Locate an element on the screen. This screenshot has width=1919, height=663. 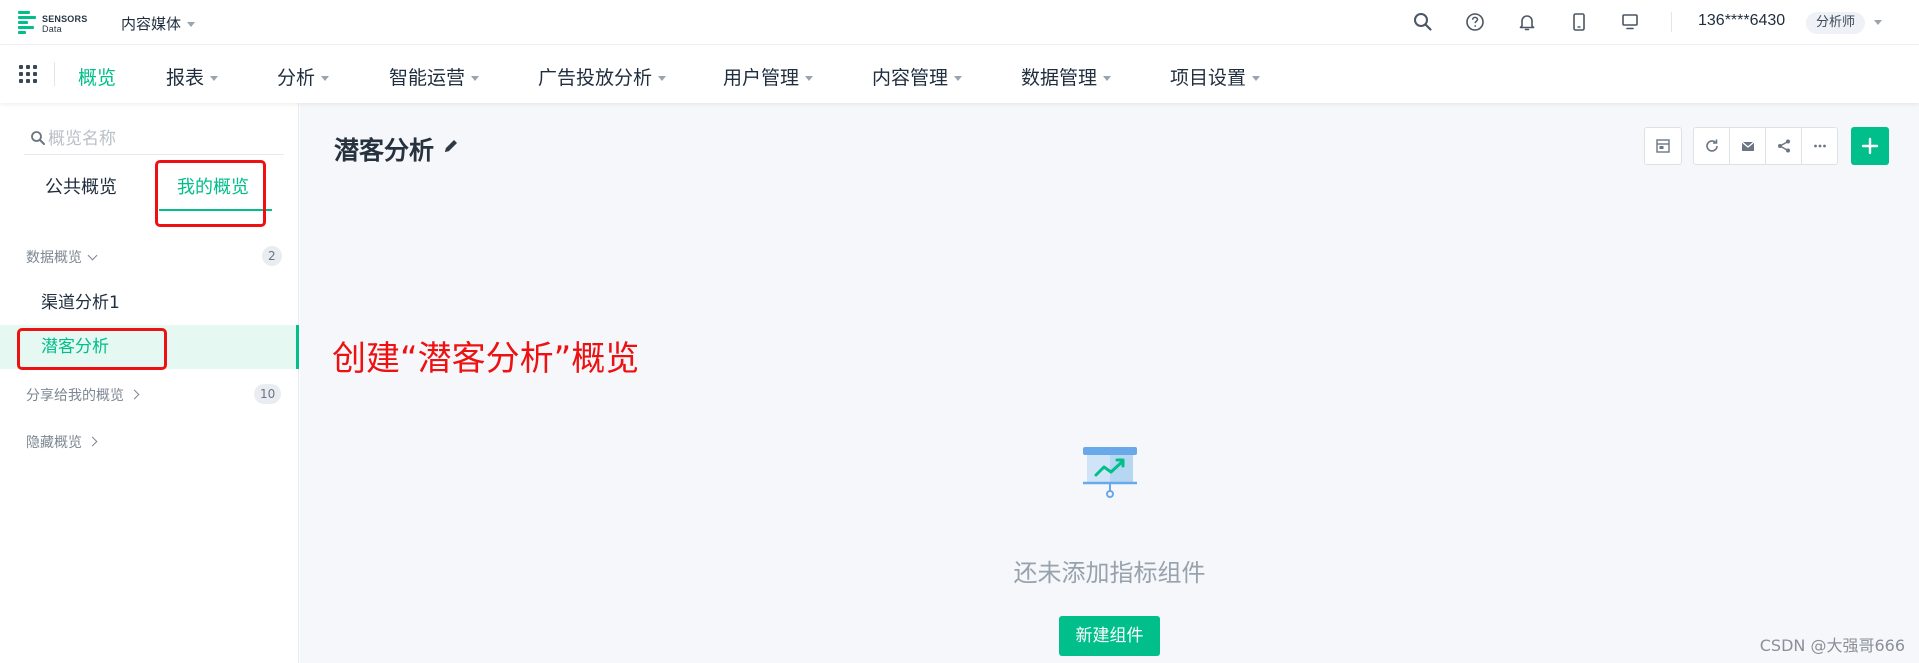
nav-user-management: 用户管理 is located at coordinates (768, 76).